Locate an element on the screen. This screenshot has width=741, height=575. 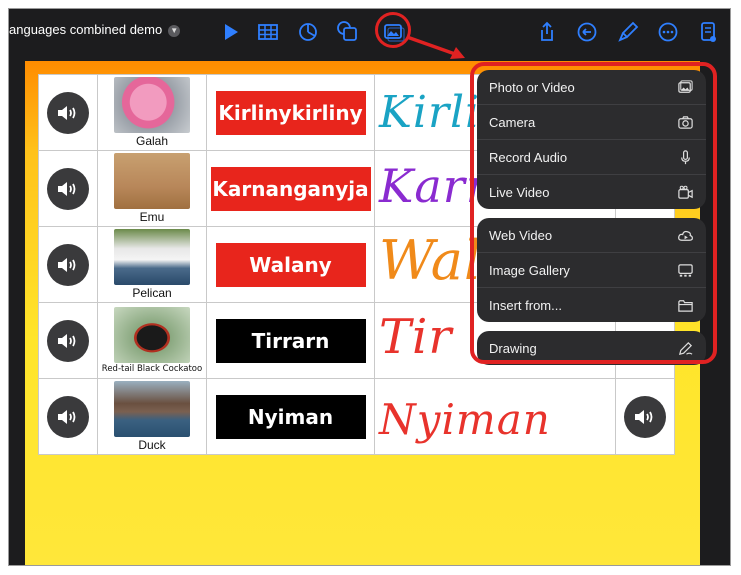
image-cell: Emu is located at coordinates (152, 188).